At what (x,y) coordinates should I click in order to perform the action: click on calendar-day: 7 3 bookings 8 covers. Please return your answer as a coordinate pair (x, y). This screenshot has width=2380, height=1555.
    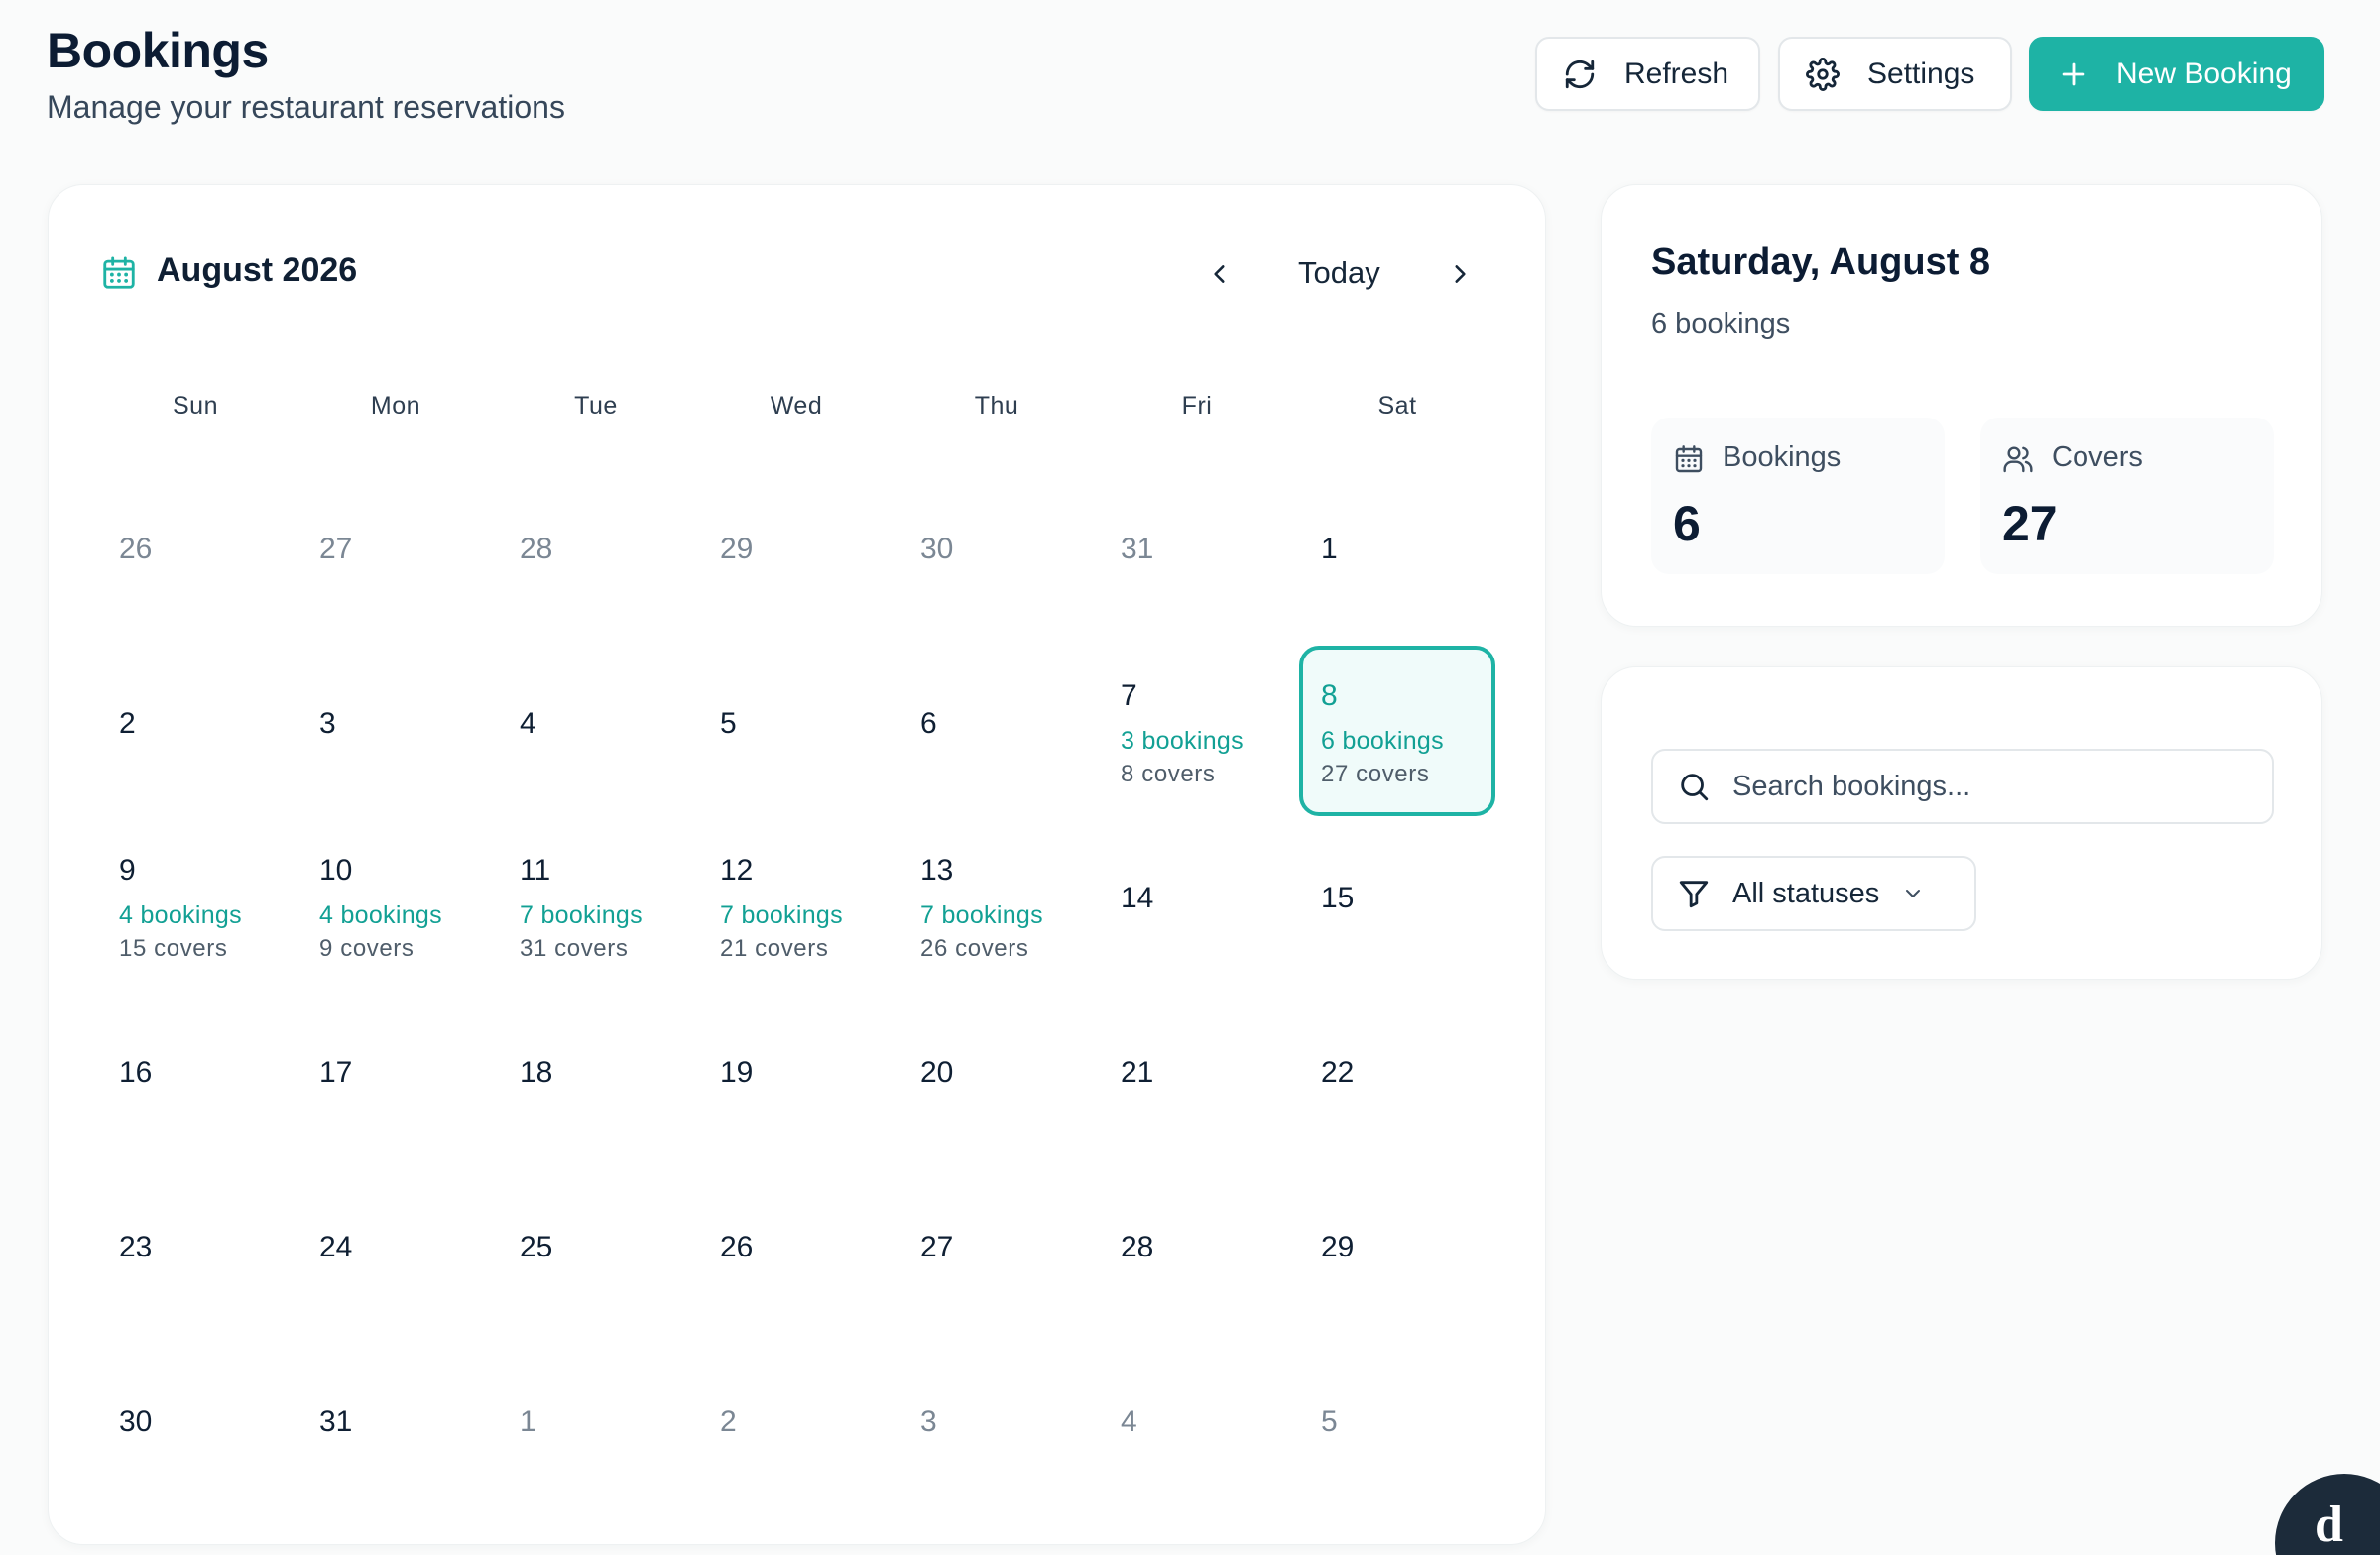
    Looking at the image, I should click on (1197, 731).